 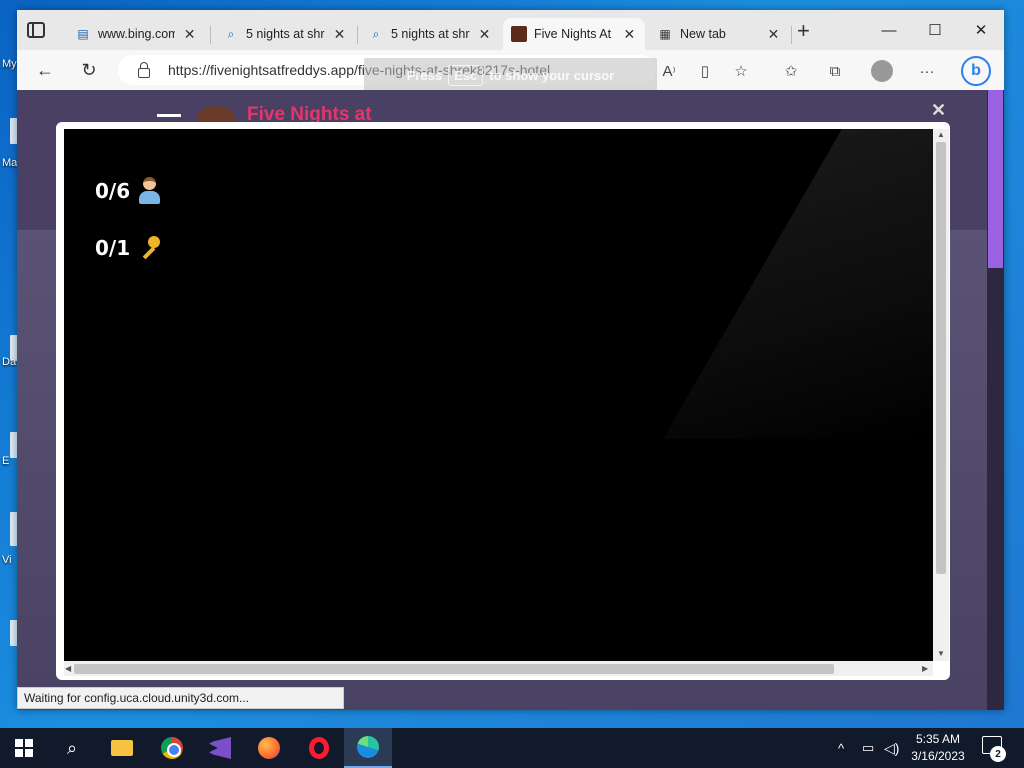 I want to click on desktop-icon-label: Vi, so click(x=7, y=560).